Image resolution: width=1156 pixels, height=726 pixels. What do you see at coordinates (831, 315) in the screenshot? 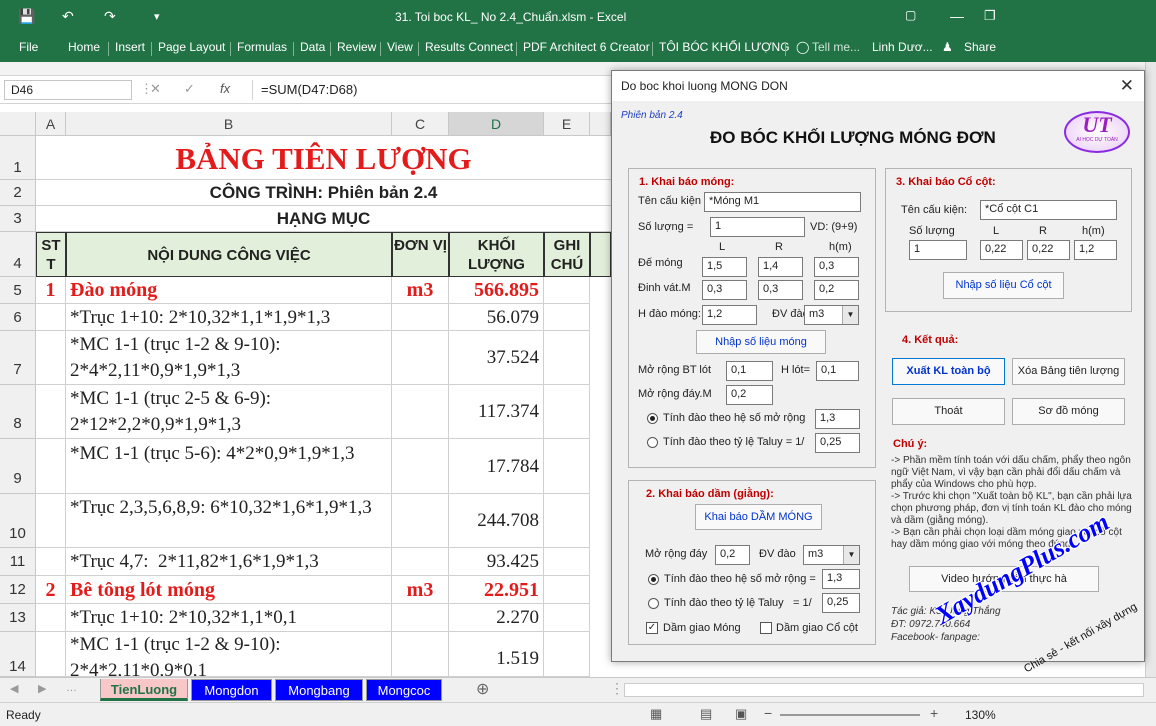
I see `excavation-unit-select: m3 ▼` at bounding box center [831, 315].